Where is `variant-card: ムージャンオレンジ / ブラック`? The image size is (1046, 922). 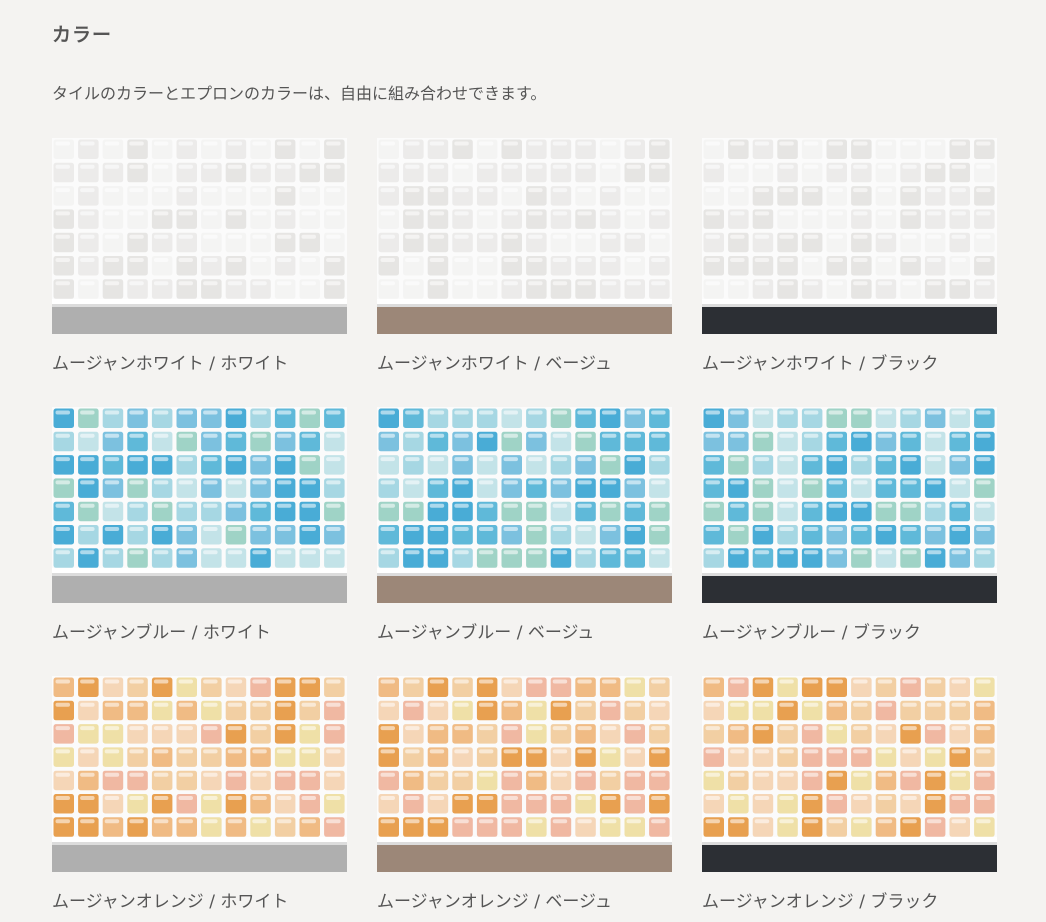 variant-card: ムージャンオレンジ / ブラック is located at coordinates (849, 799).